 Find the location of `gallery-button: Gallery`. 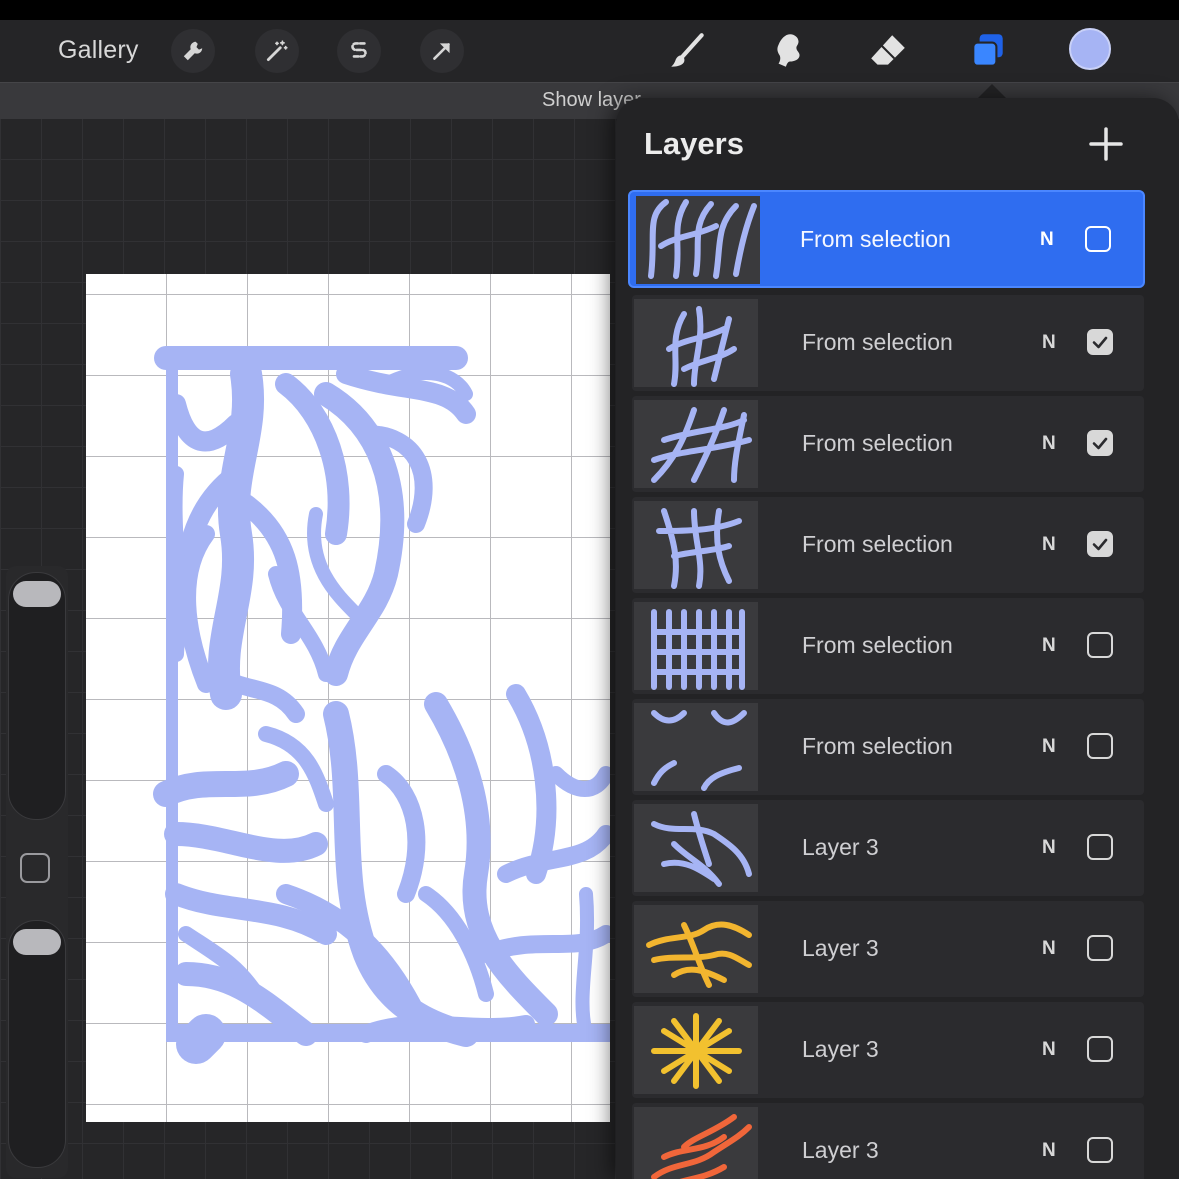

gallery-button: Gallery is located at coordinates (98, 50).